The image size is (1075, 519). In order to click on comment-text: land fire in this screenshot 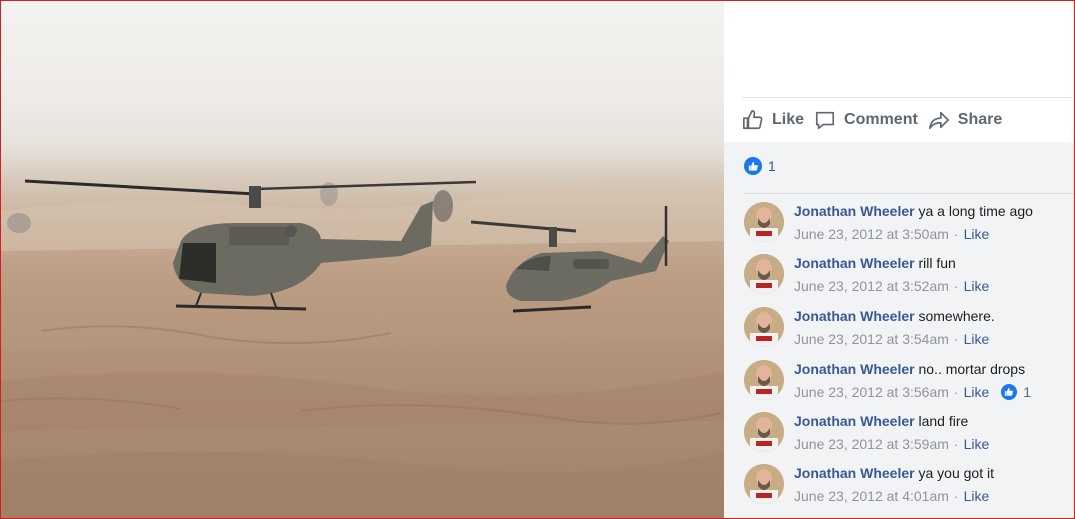, I will do `click(943, 421)`.